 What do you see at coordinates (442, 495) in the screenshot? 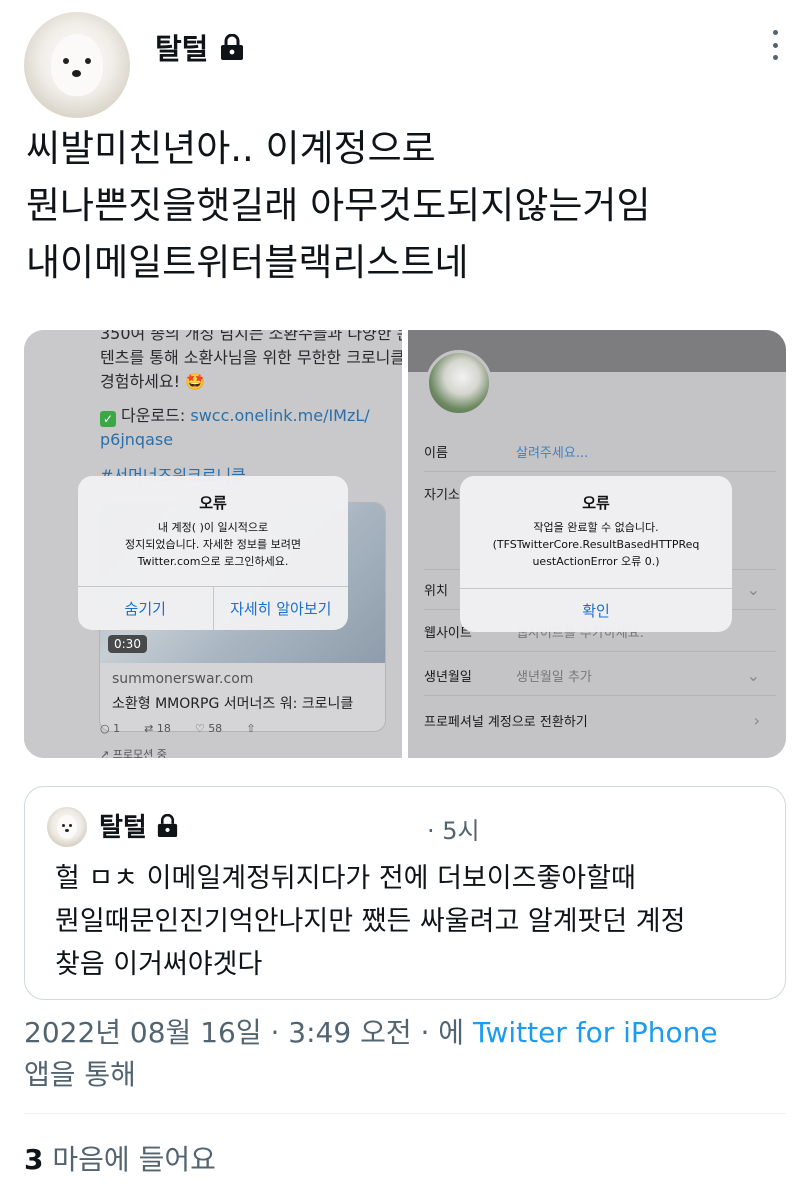
I see `bio-label: 자기소` at bounding box center [442, 495].